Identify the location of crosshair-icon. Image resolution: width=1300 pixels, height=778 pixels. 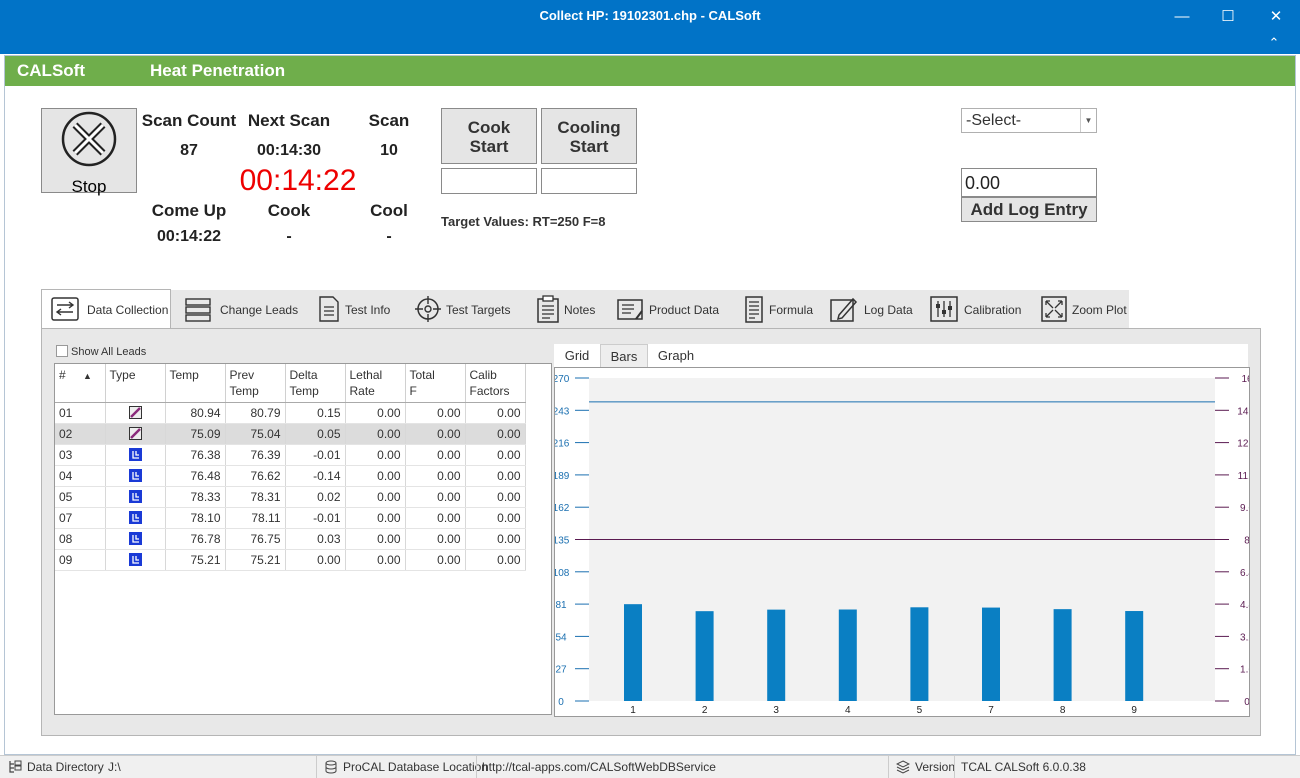
(428, 309).